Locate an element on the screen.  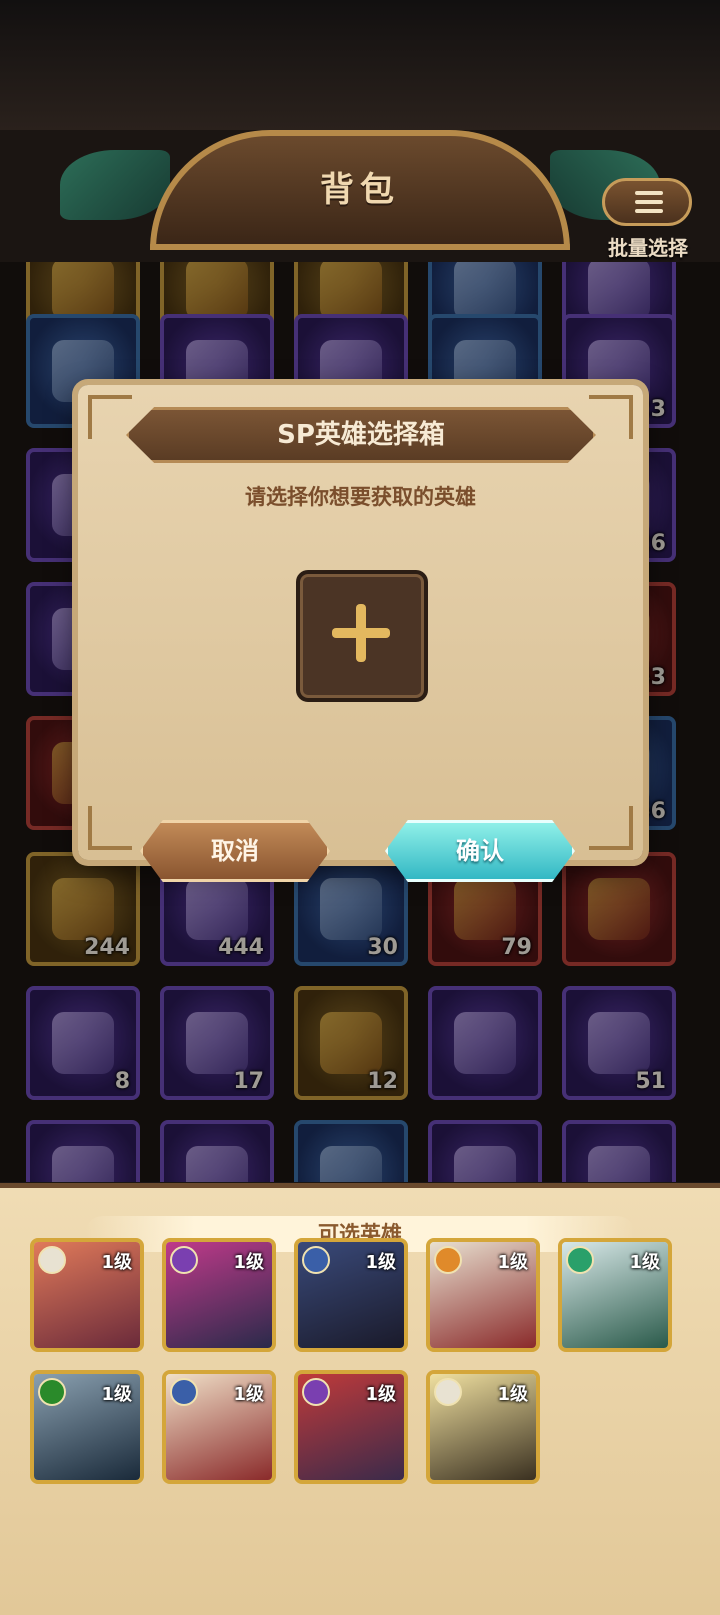
dialog-prompt: 请选择你想要获取的英雄 is located at coordinates (360, 497).